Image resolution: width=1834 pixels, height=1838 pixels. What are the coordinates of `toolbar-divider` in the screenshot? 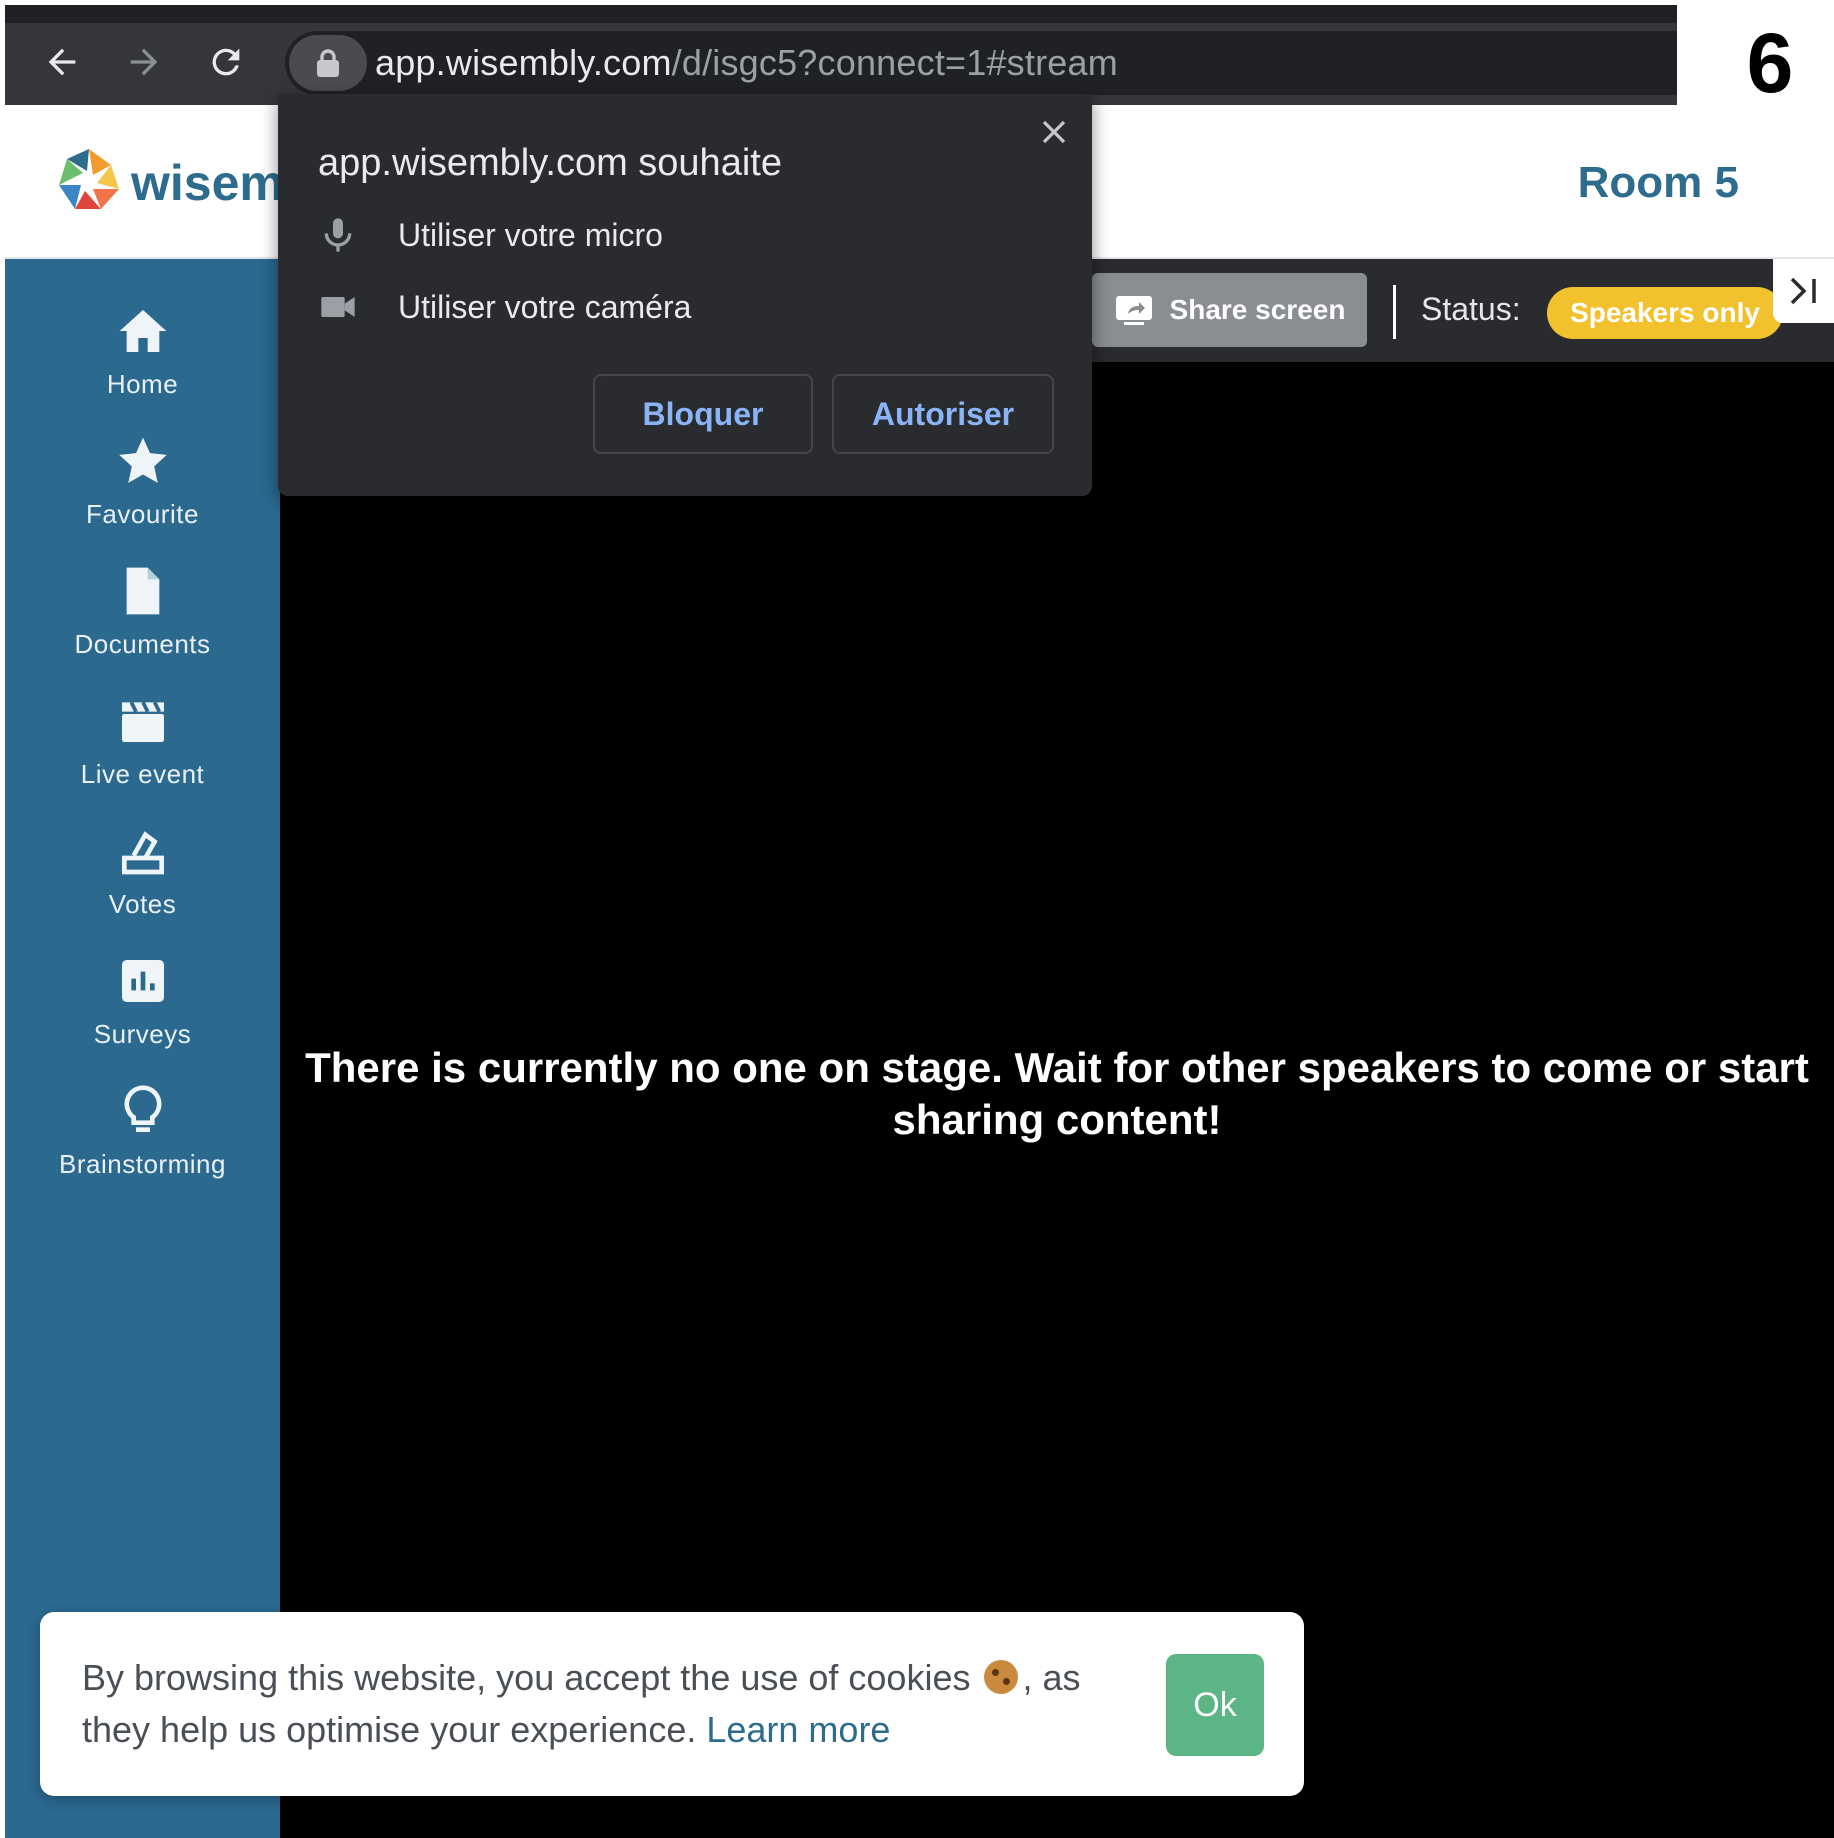 It's located at (1394, 312).